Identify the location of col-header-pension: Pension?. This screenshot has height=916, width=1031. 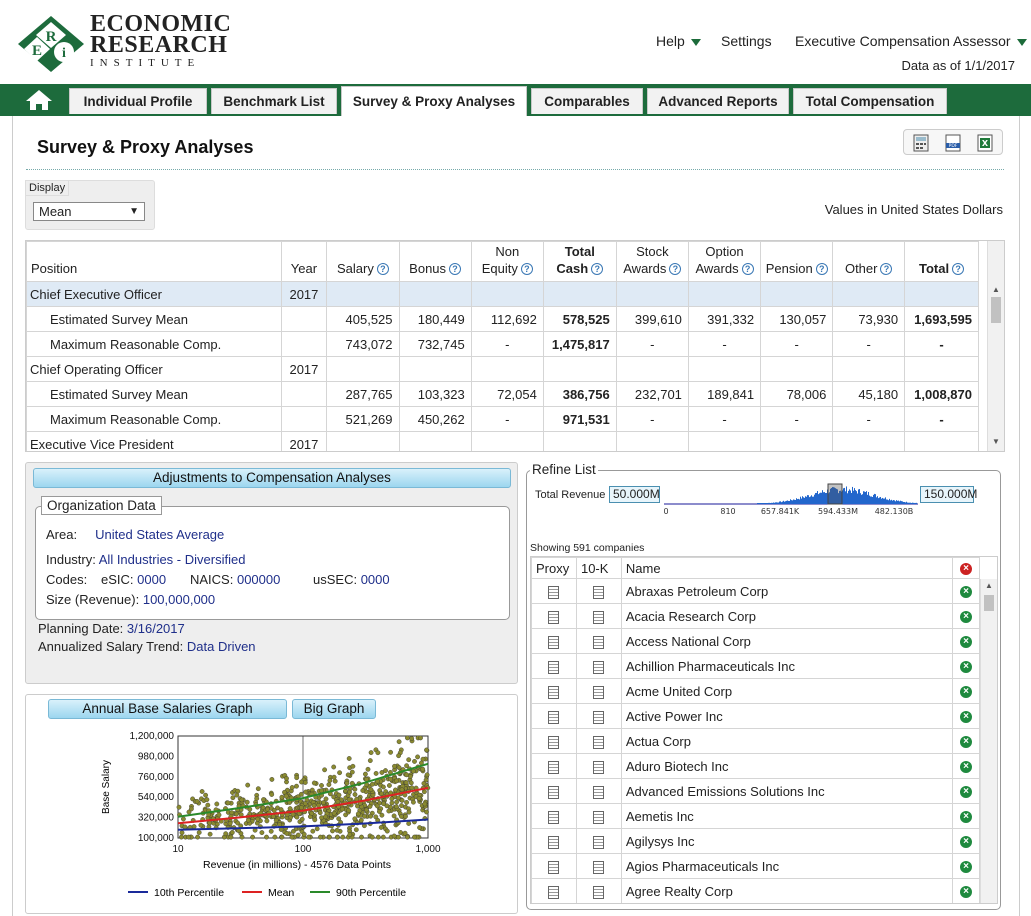
(797, 261).